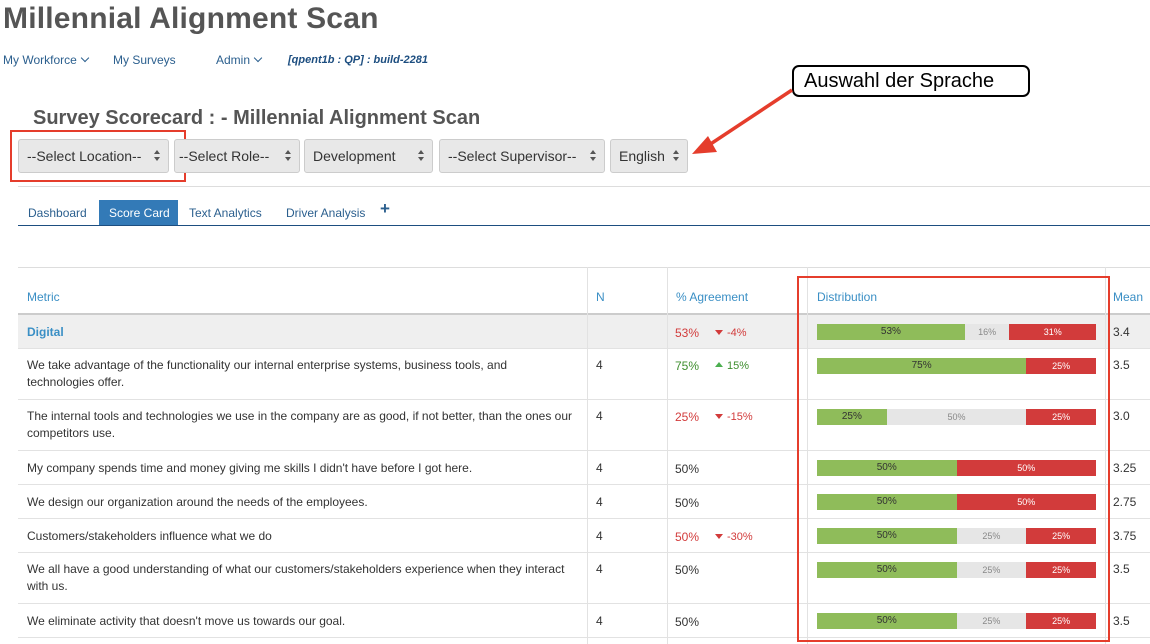 Image resolution: width=1150 pixels, height=644 pixels. I want to click on agreement-delta: -15%, so click(734, 417).